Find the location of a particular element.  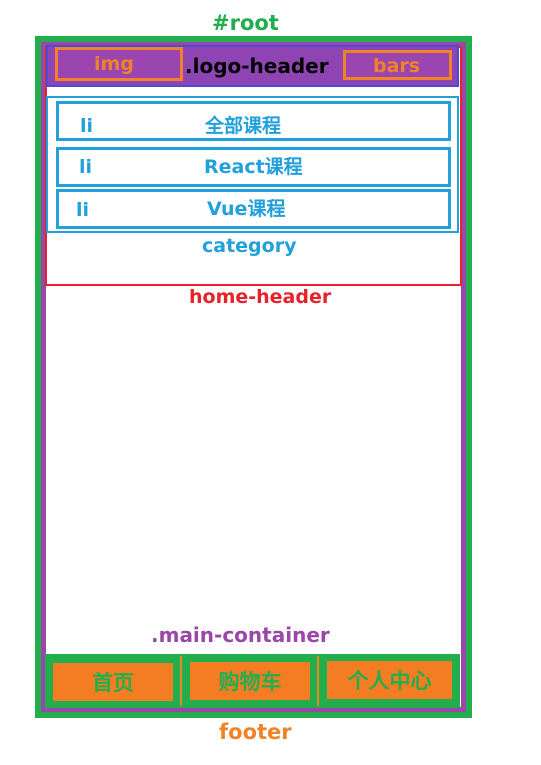

root-label: #root is located at coordinates (245, 23).